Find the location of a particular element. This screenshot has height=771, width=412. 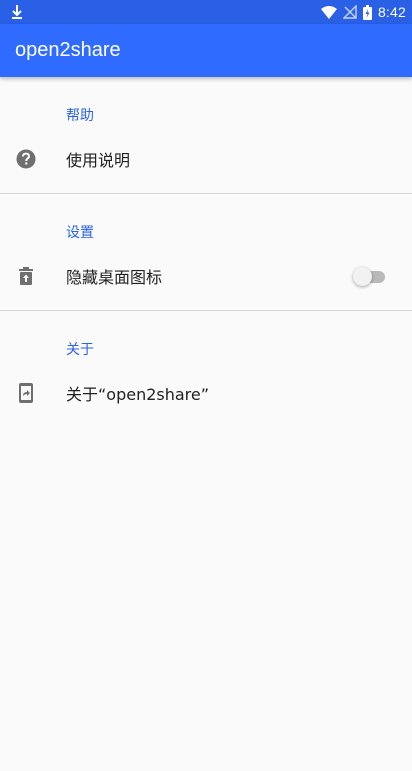

section-header-settings: 设置 is located at coordinates (80, 233).